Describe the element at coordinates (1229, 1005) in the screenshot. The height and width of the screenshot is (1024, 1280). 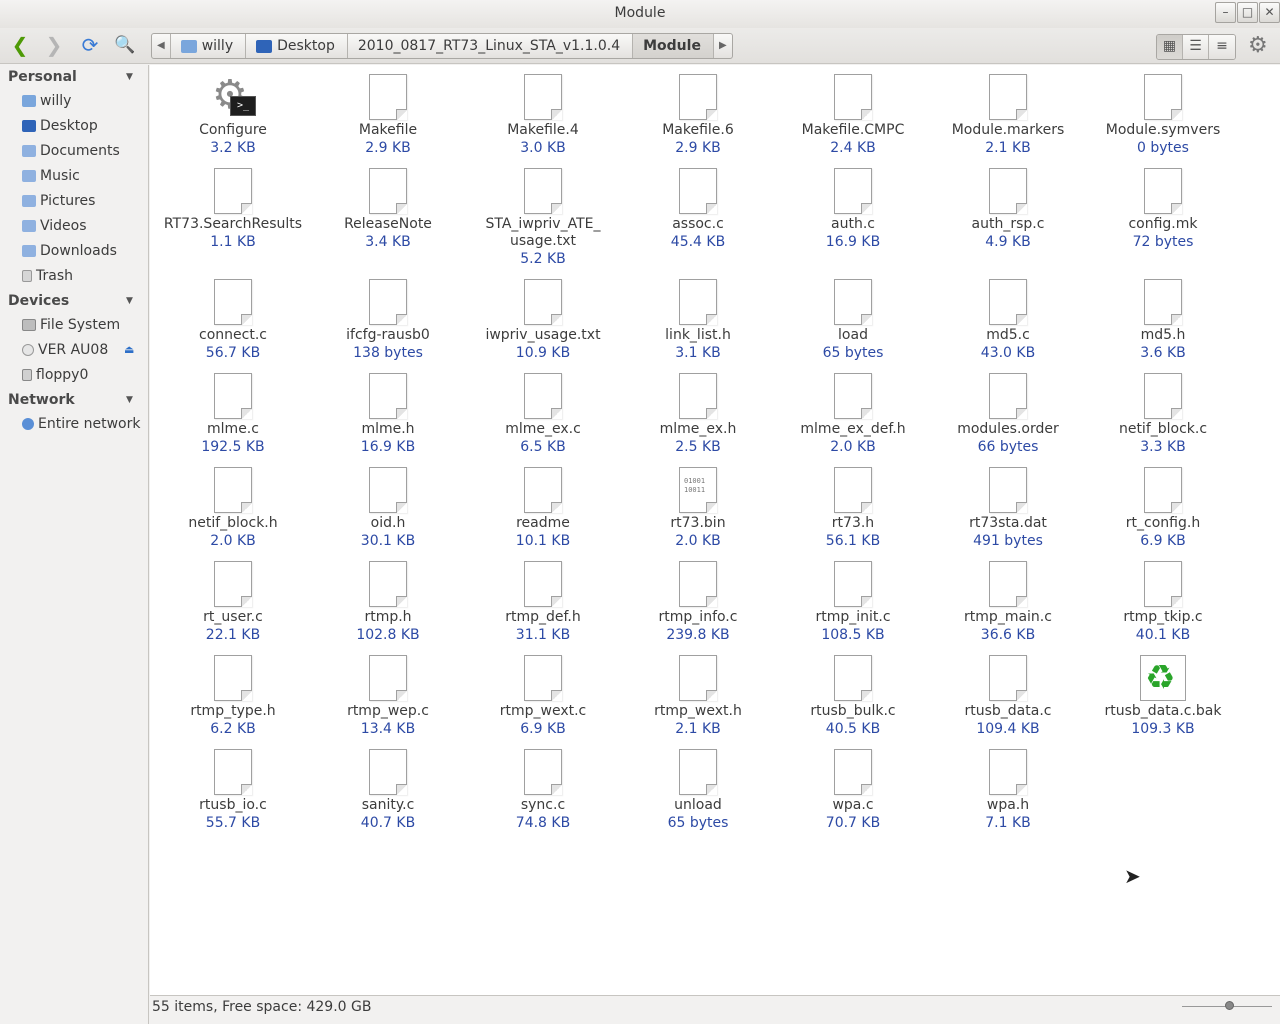
I see `zoom-slider-handle` at that location.